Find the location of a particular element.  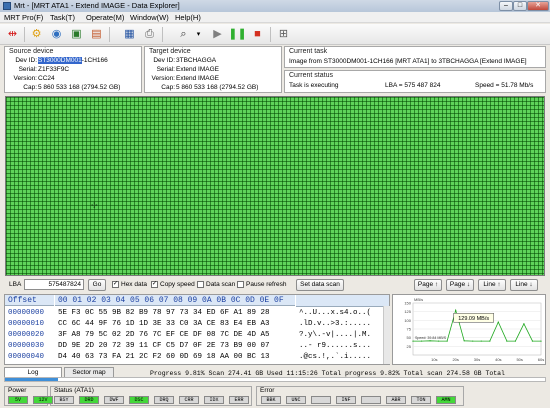

lba-input: 575487824 is located at coordinates (54, 284).